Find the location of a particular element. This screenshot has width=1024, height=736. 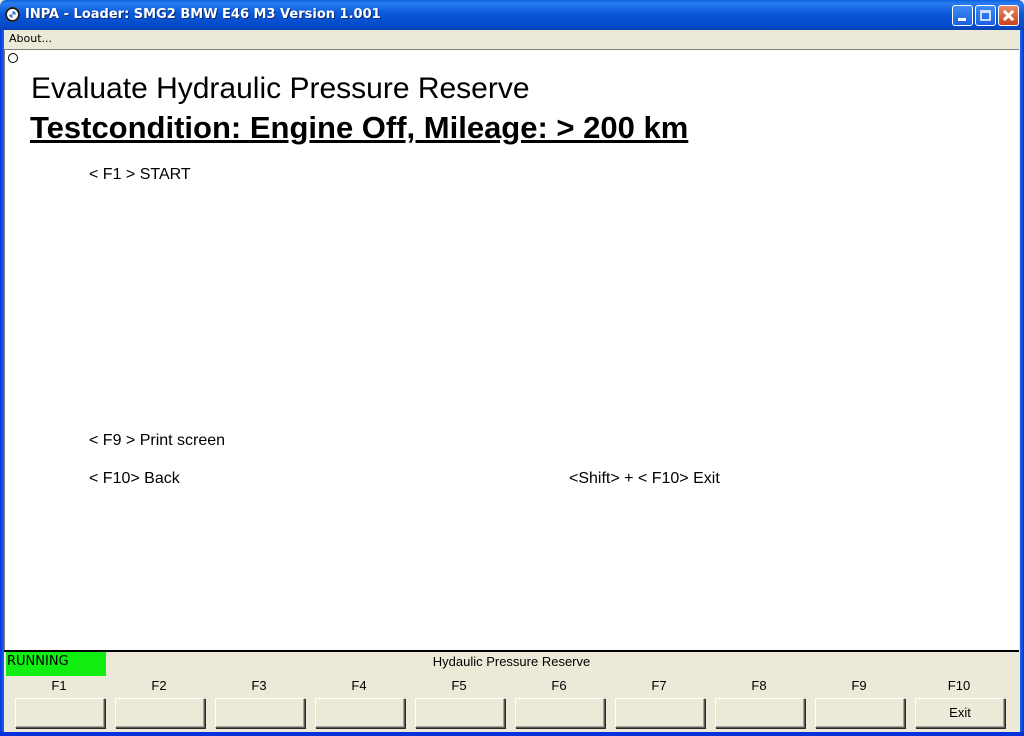

window-frame-right is located at coordinates (1022, 383).